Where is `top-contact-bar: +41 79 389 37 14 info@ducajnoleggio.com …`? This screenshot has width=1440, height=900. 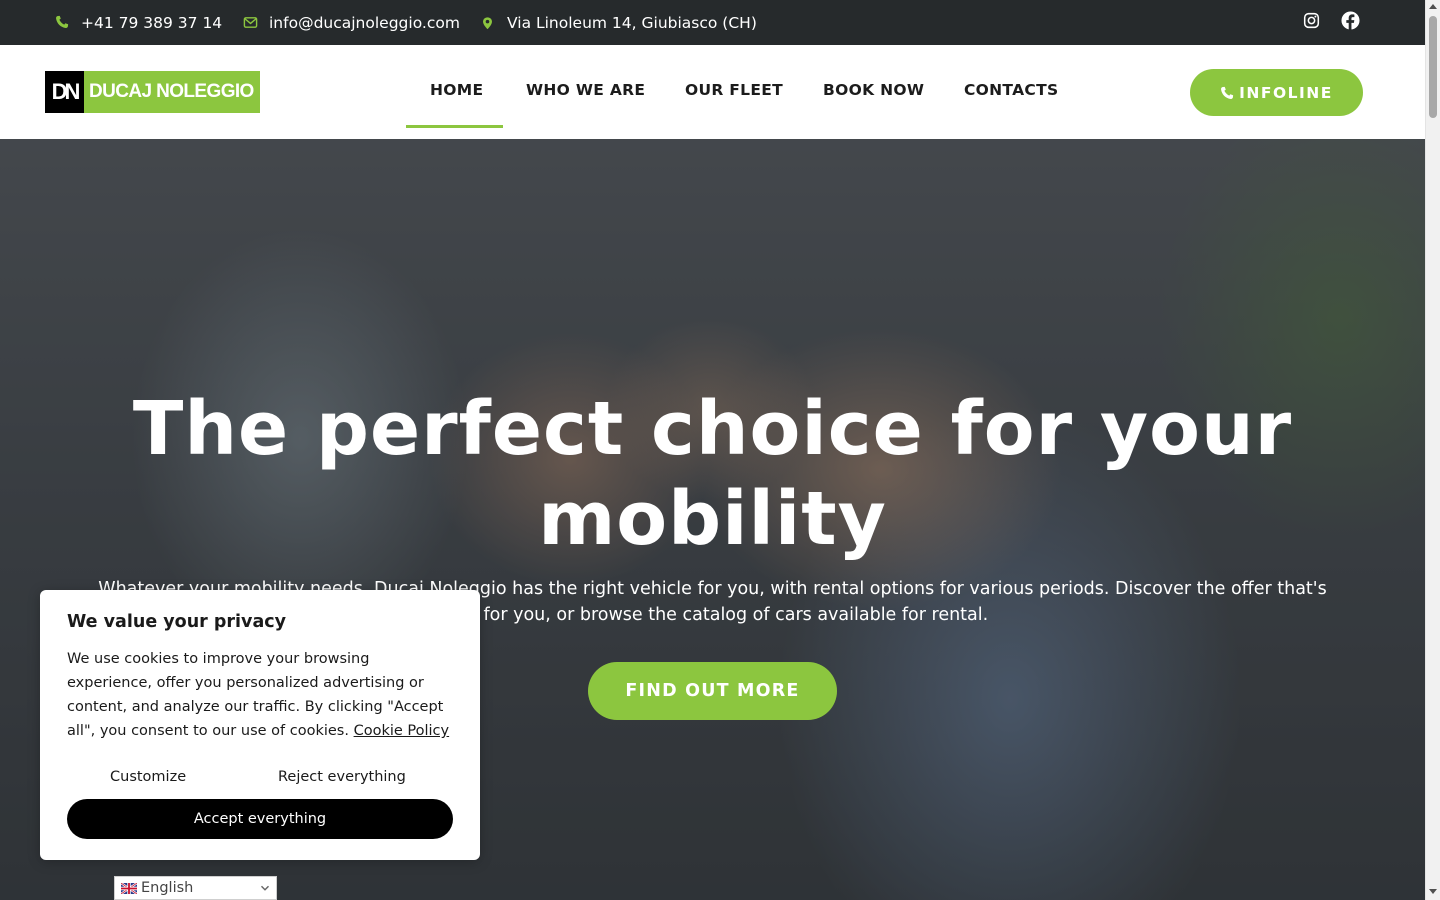 top-contact-bar: +41 79 389 37 14 info@ducajnoleggio.com … is located at coordinates (712, 22).